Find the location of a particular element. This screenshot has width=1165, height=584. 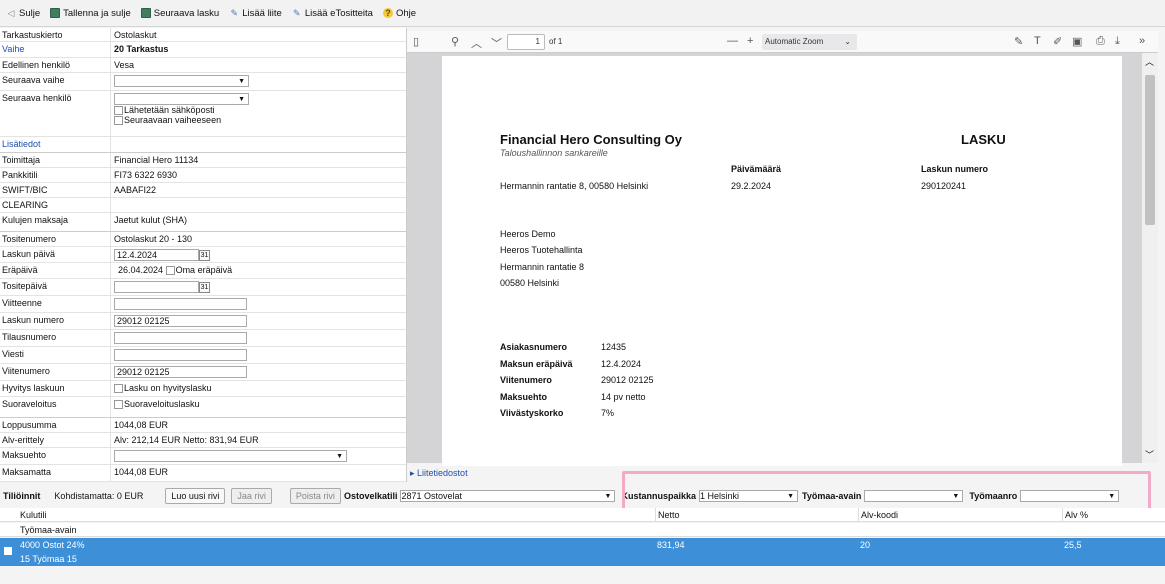

invoice-date-input: 12.4.2024 is located at coordinates (156, 255).